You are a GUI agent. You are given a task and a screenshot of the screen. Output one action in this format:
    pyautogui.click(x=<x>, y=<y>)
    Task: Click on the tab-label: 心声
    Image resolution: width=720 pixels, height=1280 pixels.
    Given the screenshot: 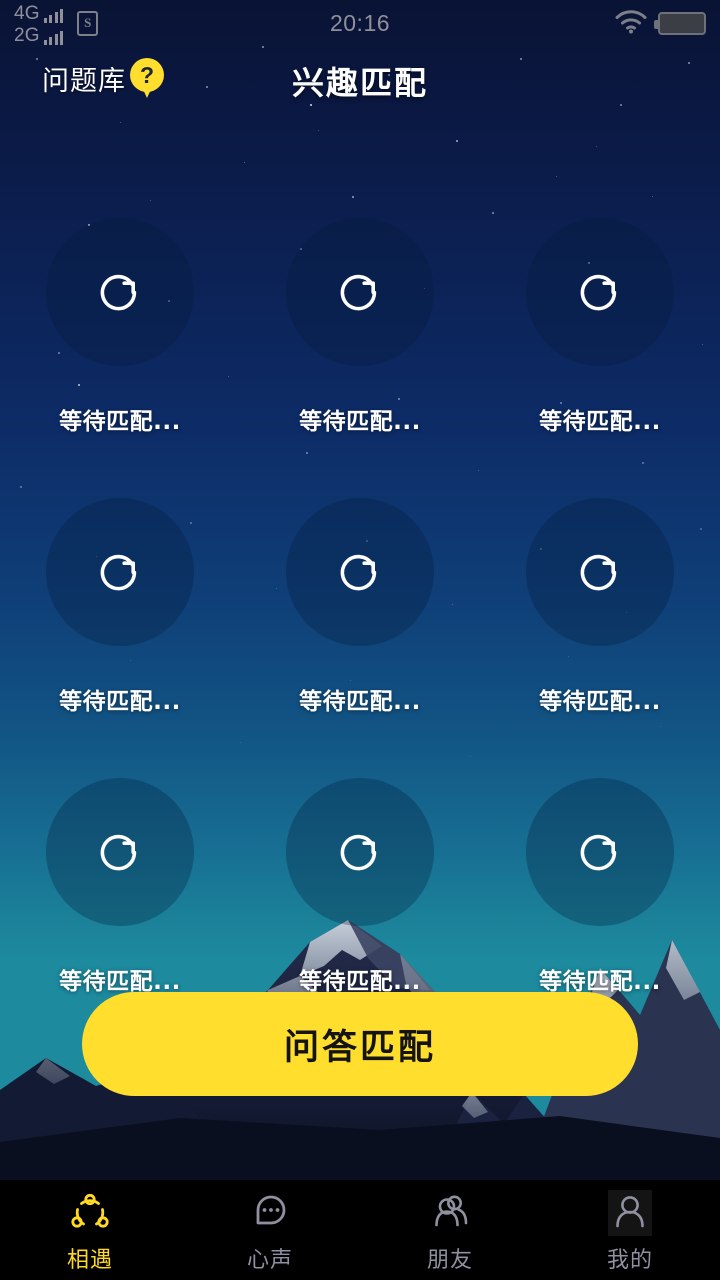 What is the action you would take?
    pyautogui.click(x=269, y=1260)
    